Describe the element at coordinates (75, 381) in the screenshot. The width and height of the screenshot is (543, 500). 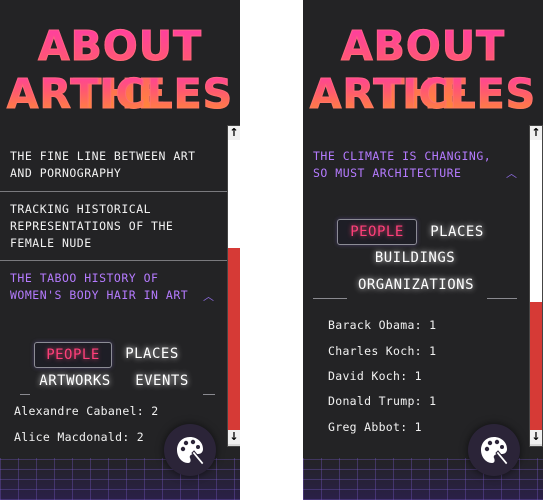
I see `tab-artworks: ARTWORKS` at that location.